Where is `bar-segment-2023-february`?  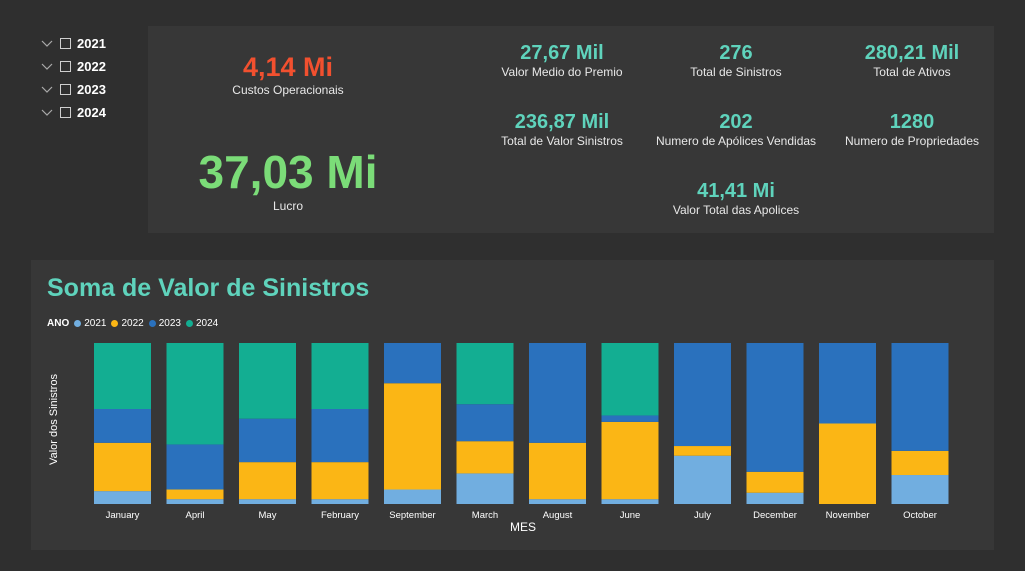 bar-segment-2023-february is located at coordinates (340, 436).